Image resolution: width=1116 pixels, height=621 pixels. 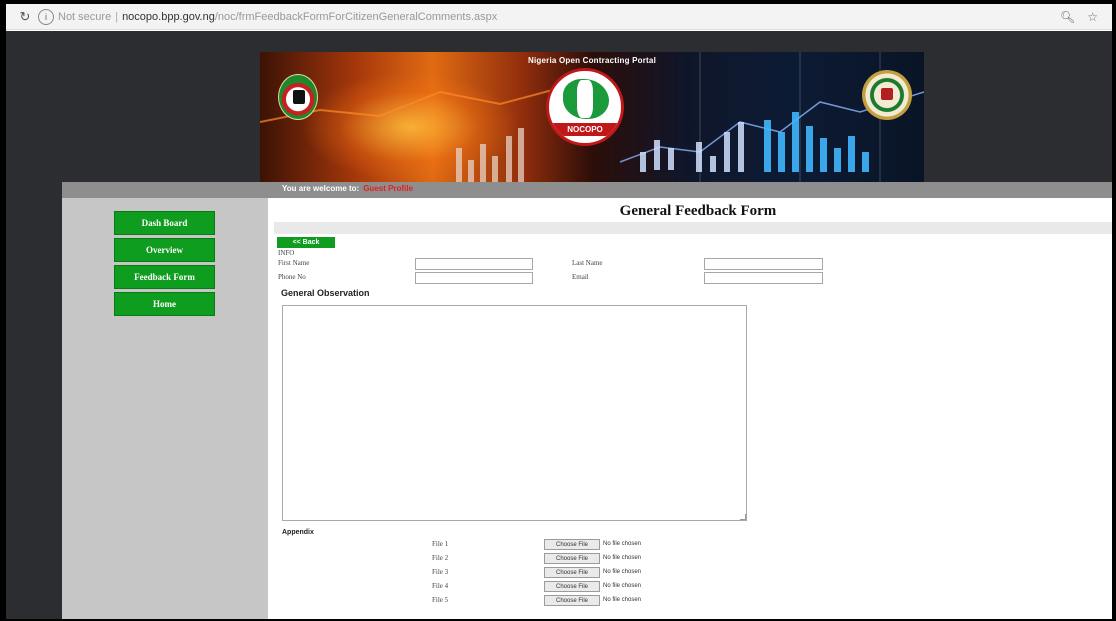 I want to click on first-name-field, so click(x=474, y=264).